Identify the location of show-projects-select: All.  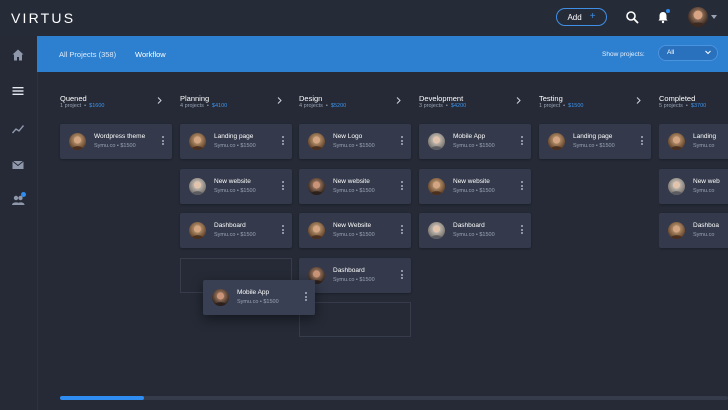
(688, 53).